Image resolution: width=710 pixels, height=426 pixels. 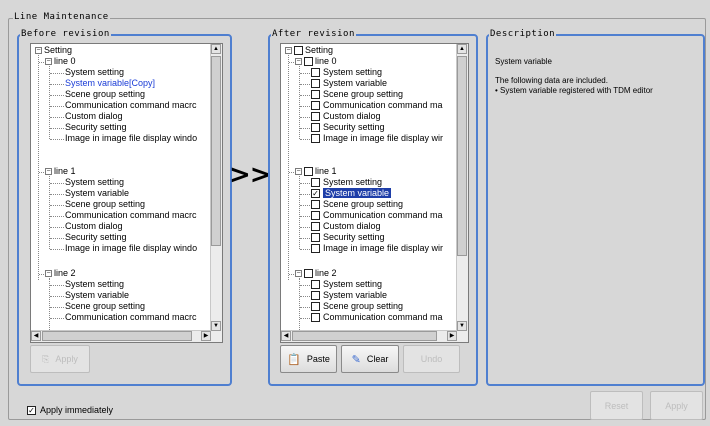 What do you see at coordinates (60, 359) in the screenshot?
I see `apply-copy-button: ⎘ Apply` at bounding box center [60, 359].